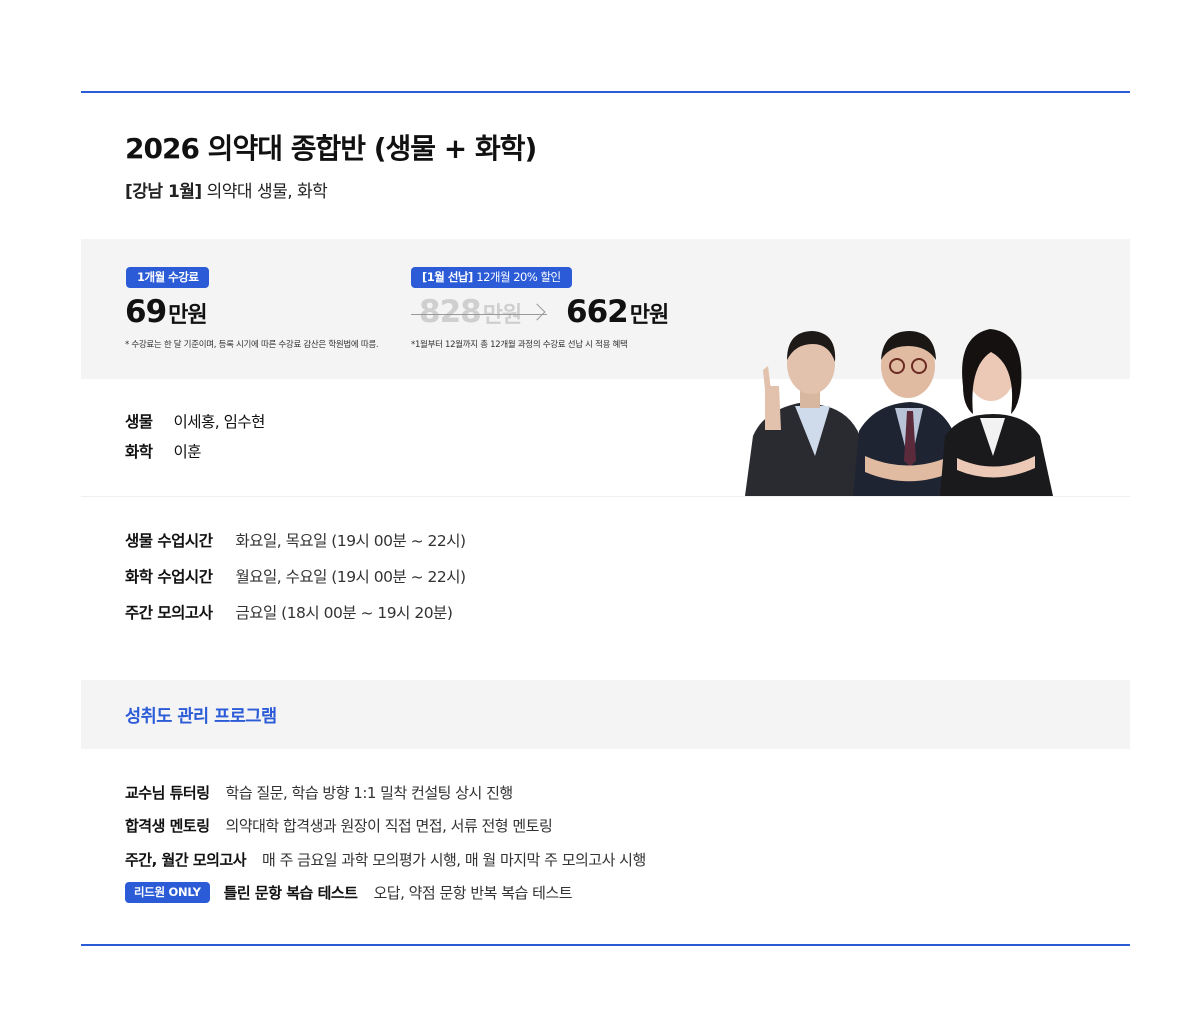  I want to click on schedule-row: 생물 수업시간 화요일, 목요일 (19시 00분 ~ 22시), so click(295, 540).